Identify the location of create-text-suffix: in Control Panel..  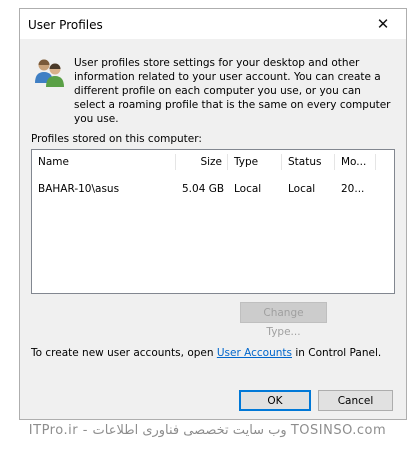
(337, 353).